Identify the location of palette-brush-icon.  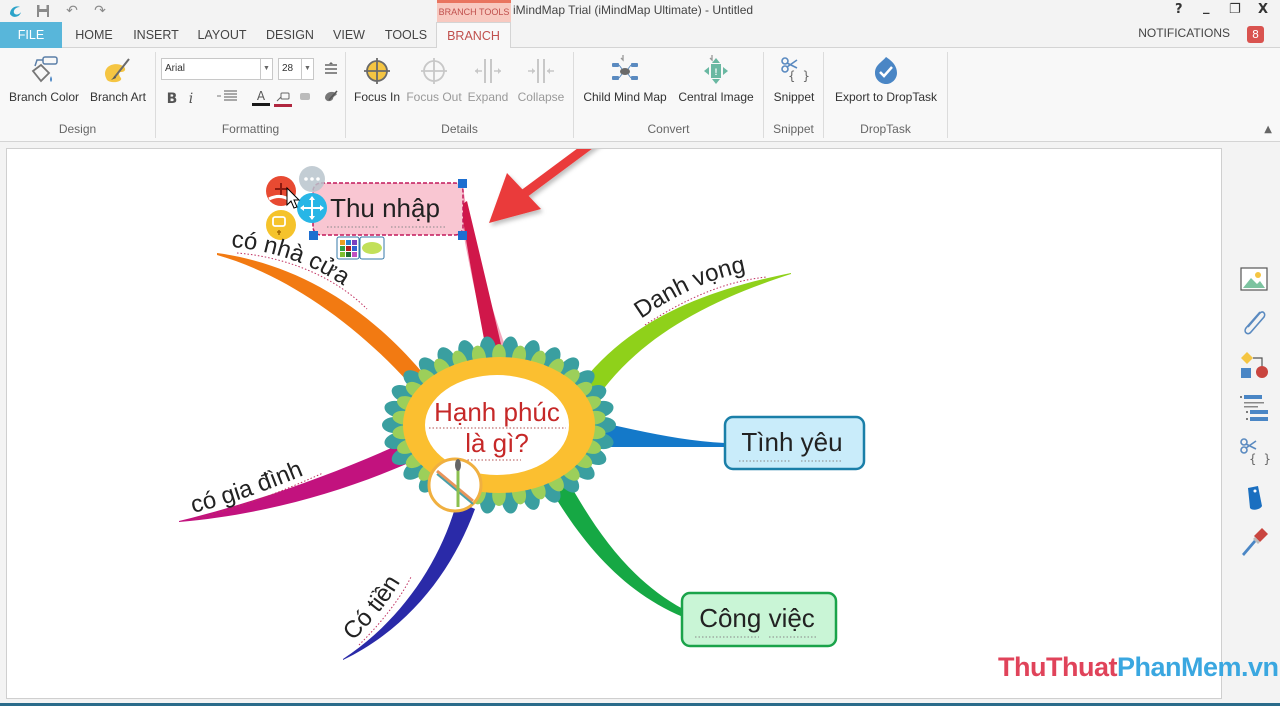
(117, 70).